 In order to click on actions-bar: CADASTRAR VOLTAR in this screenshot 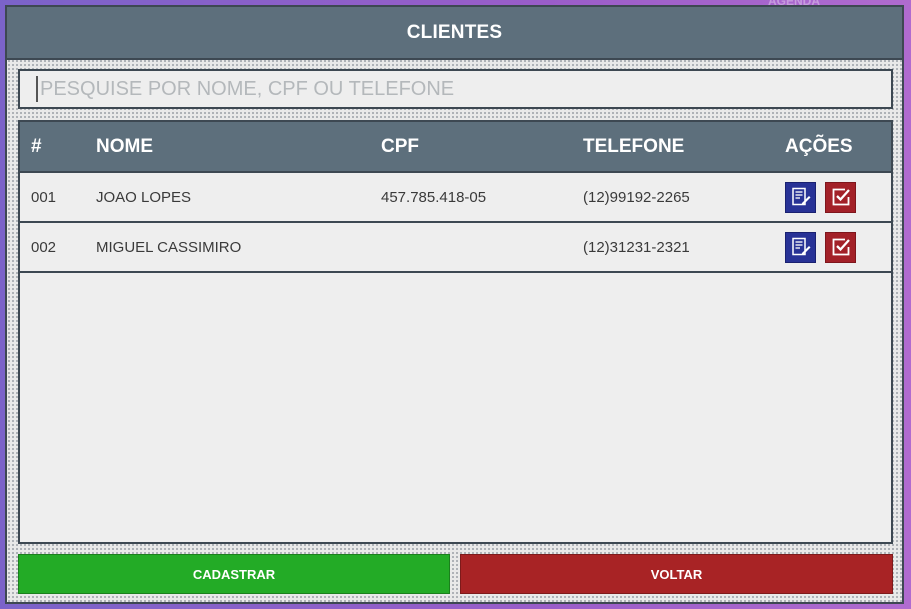, I will do `click(455, 574)`.